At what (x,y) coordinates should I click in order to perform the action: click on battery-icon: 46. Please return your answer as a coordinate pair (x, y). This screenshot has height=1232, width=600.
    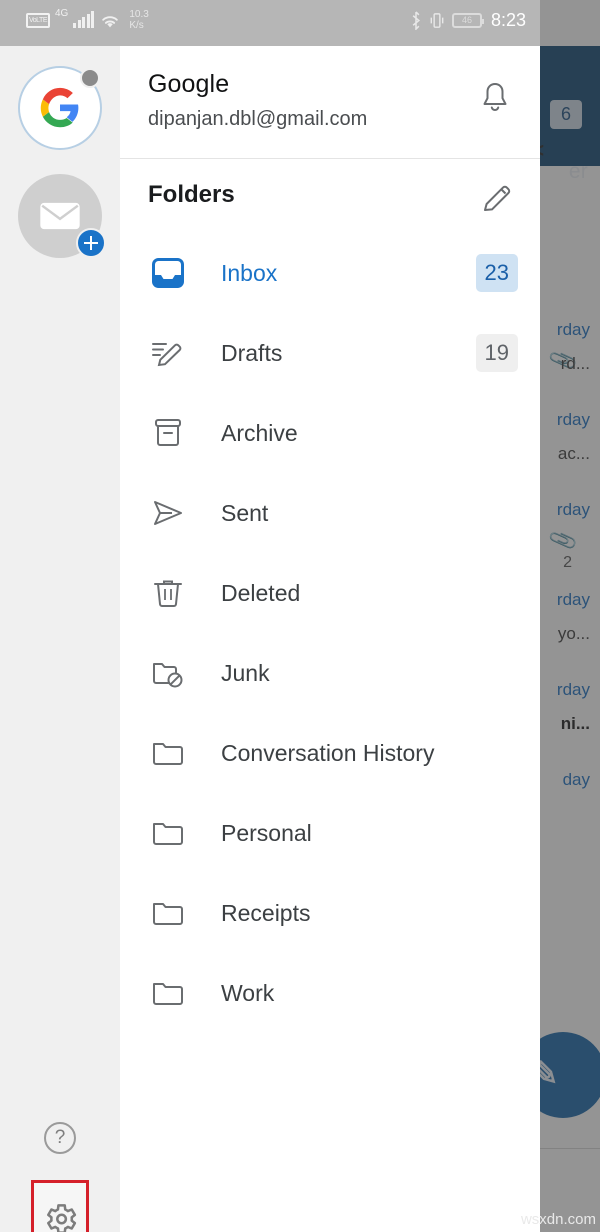
    Looking at the image, I should click on (467, 20).